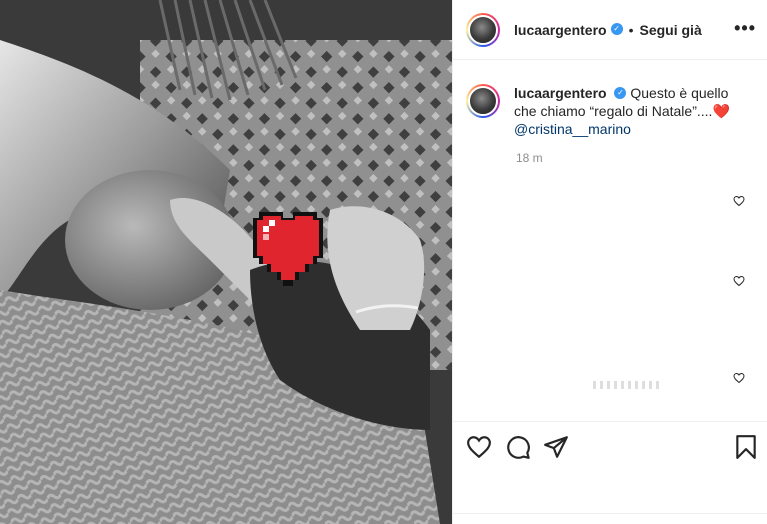 The image size is (767, 524). What do you see at coordinates (560, 93) in the screenshot?
I see `caption-username: lucaargentero` at bounding box center [560, 93].